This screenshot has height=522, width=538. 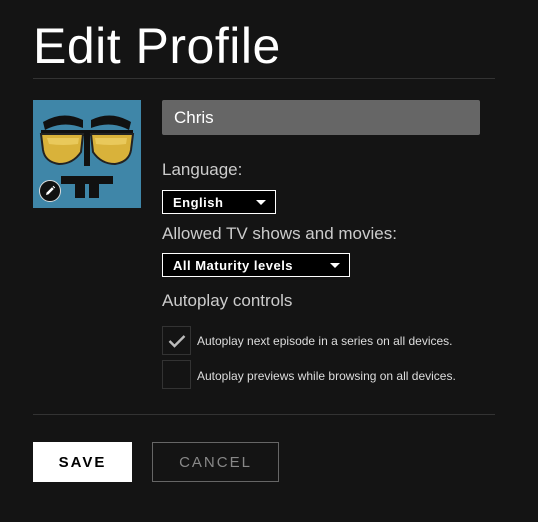 What do you see at coordinates (215, 462) in the screenshot?
I see `cancel-button: CANCEL` at bounding box center [215, 462].